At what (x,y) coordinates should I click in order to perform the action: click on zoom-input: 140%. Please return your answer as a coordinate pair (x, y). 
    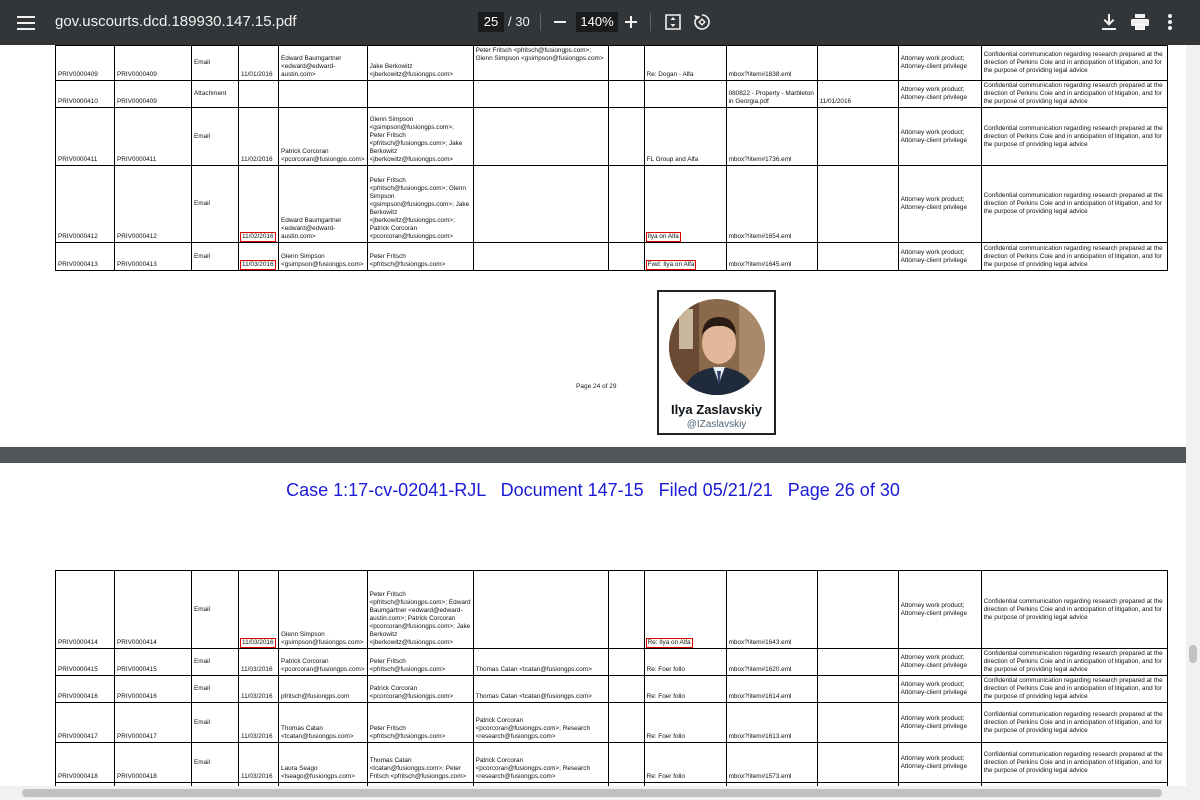
    Looking at the image, I should click on (597, 22).